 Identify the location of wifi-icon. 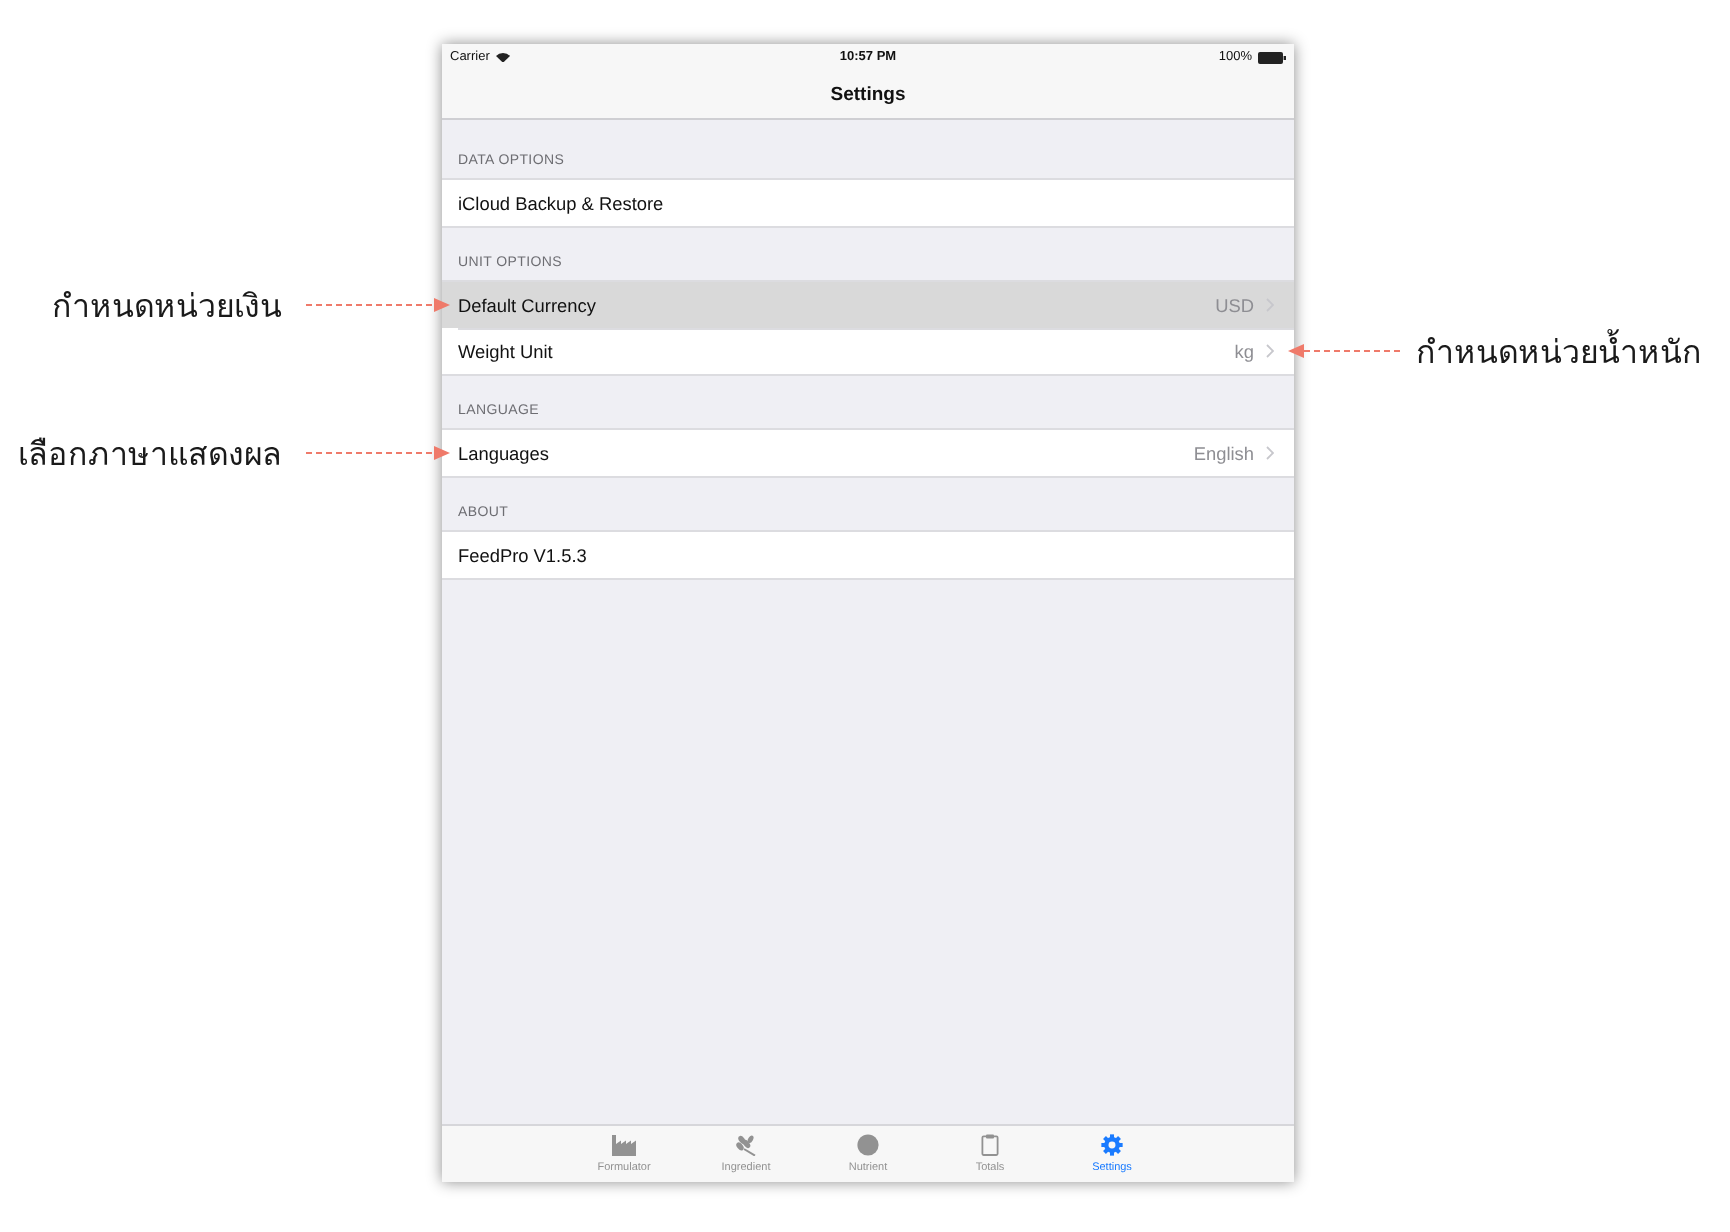
(502, 57).